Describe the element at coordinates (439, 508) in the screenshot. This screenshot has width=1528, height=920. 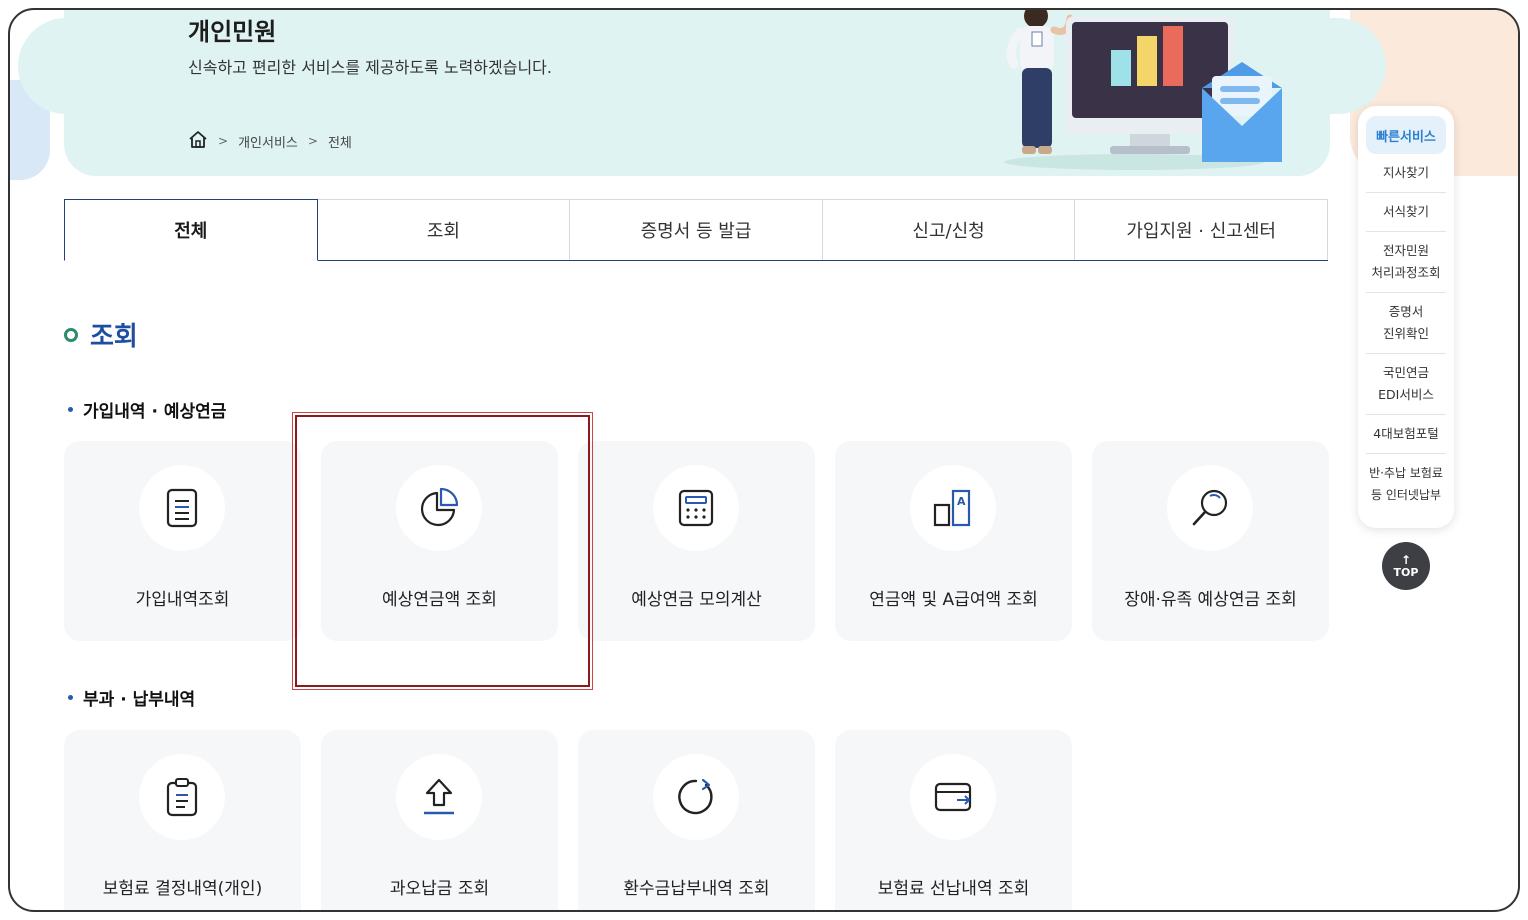
I see `pie-chart-icon` at that location.